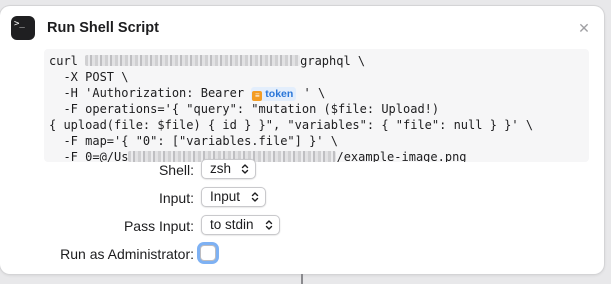  Describe the element at coordinates (193, 141) in the screenshot. I see `script-line: -F map='{ "0": ["variables.file"] }' \` at that location.